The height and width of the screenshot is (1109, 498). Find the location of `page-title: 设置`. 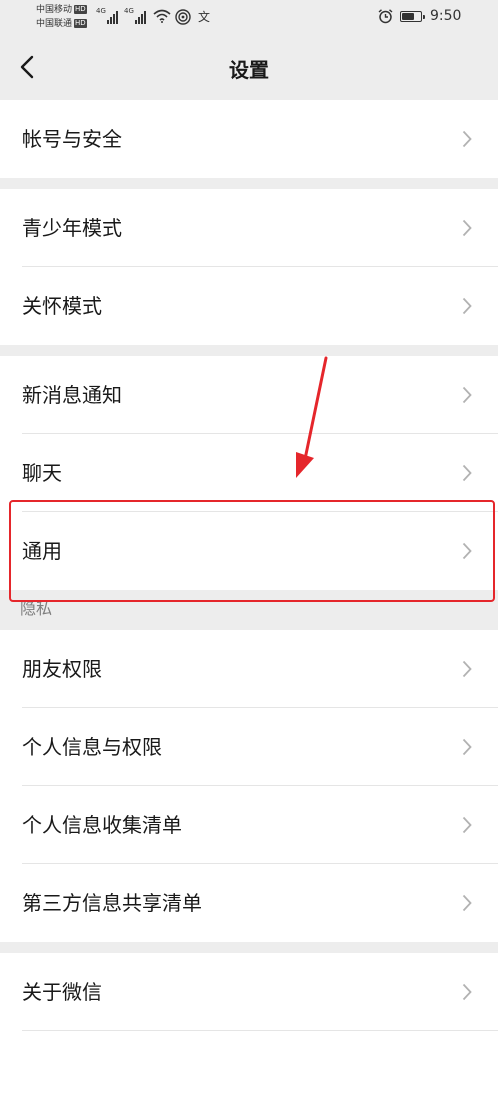

page-title: 设置 is located at coordinates (249, 70).